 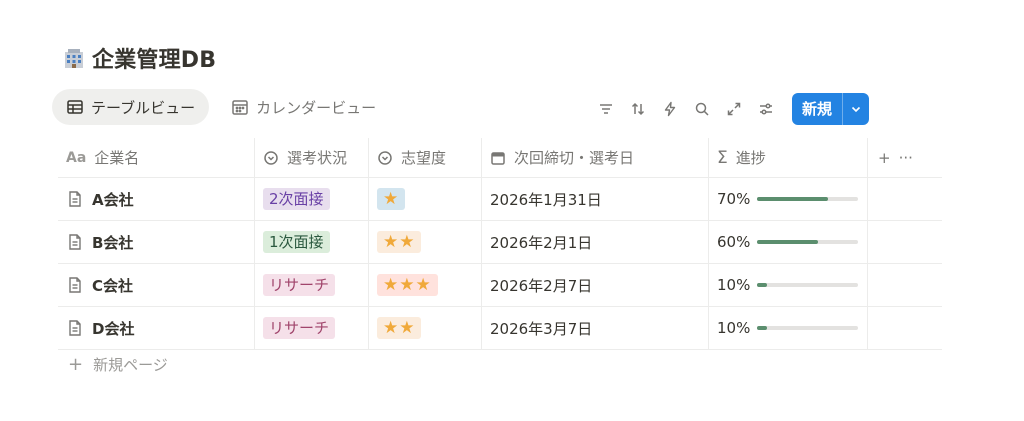 I want to click on progress-cell: 70%, so click(x=788, y=199).